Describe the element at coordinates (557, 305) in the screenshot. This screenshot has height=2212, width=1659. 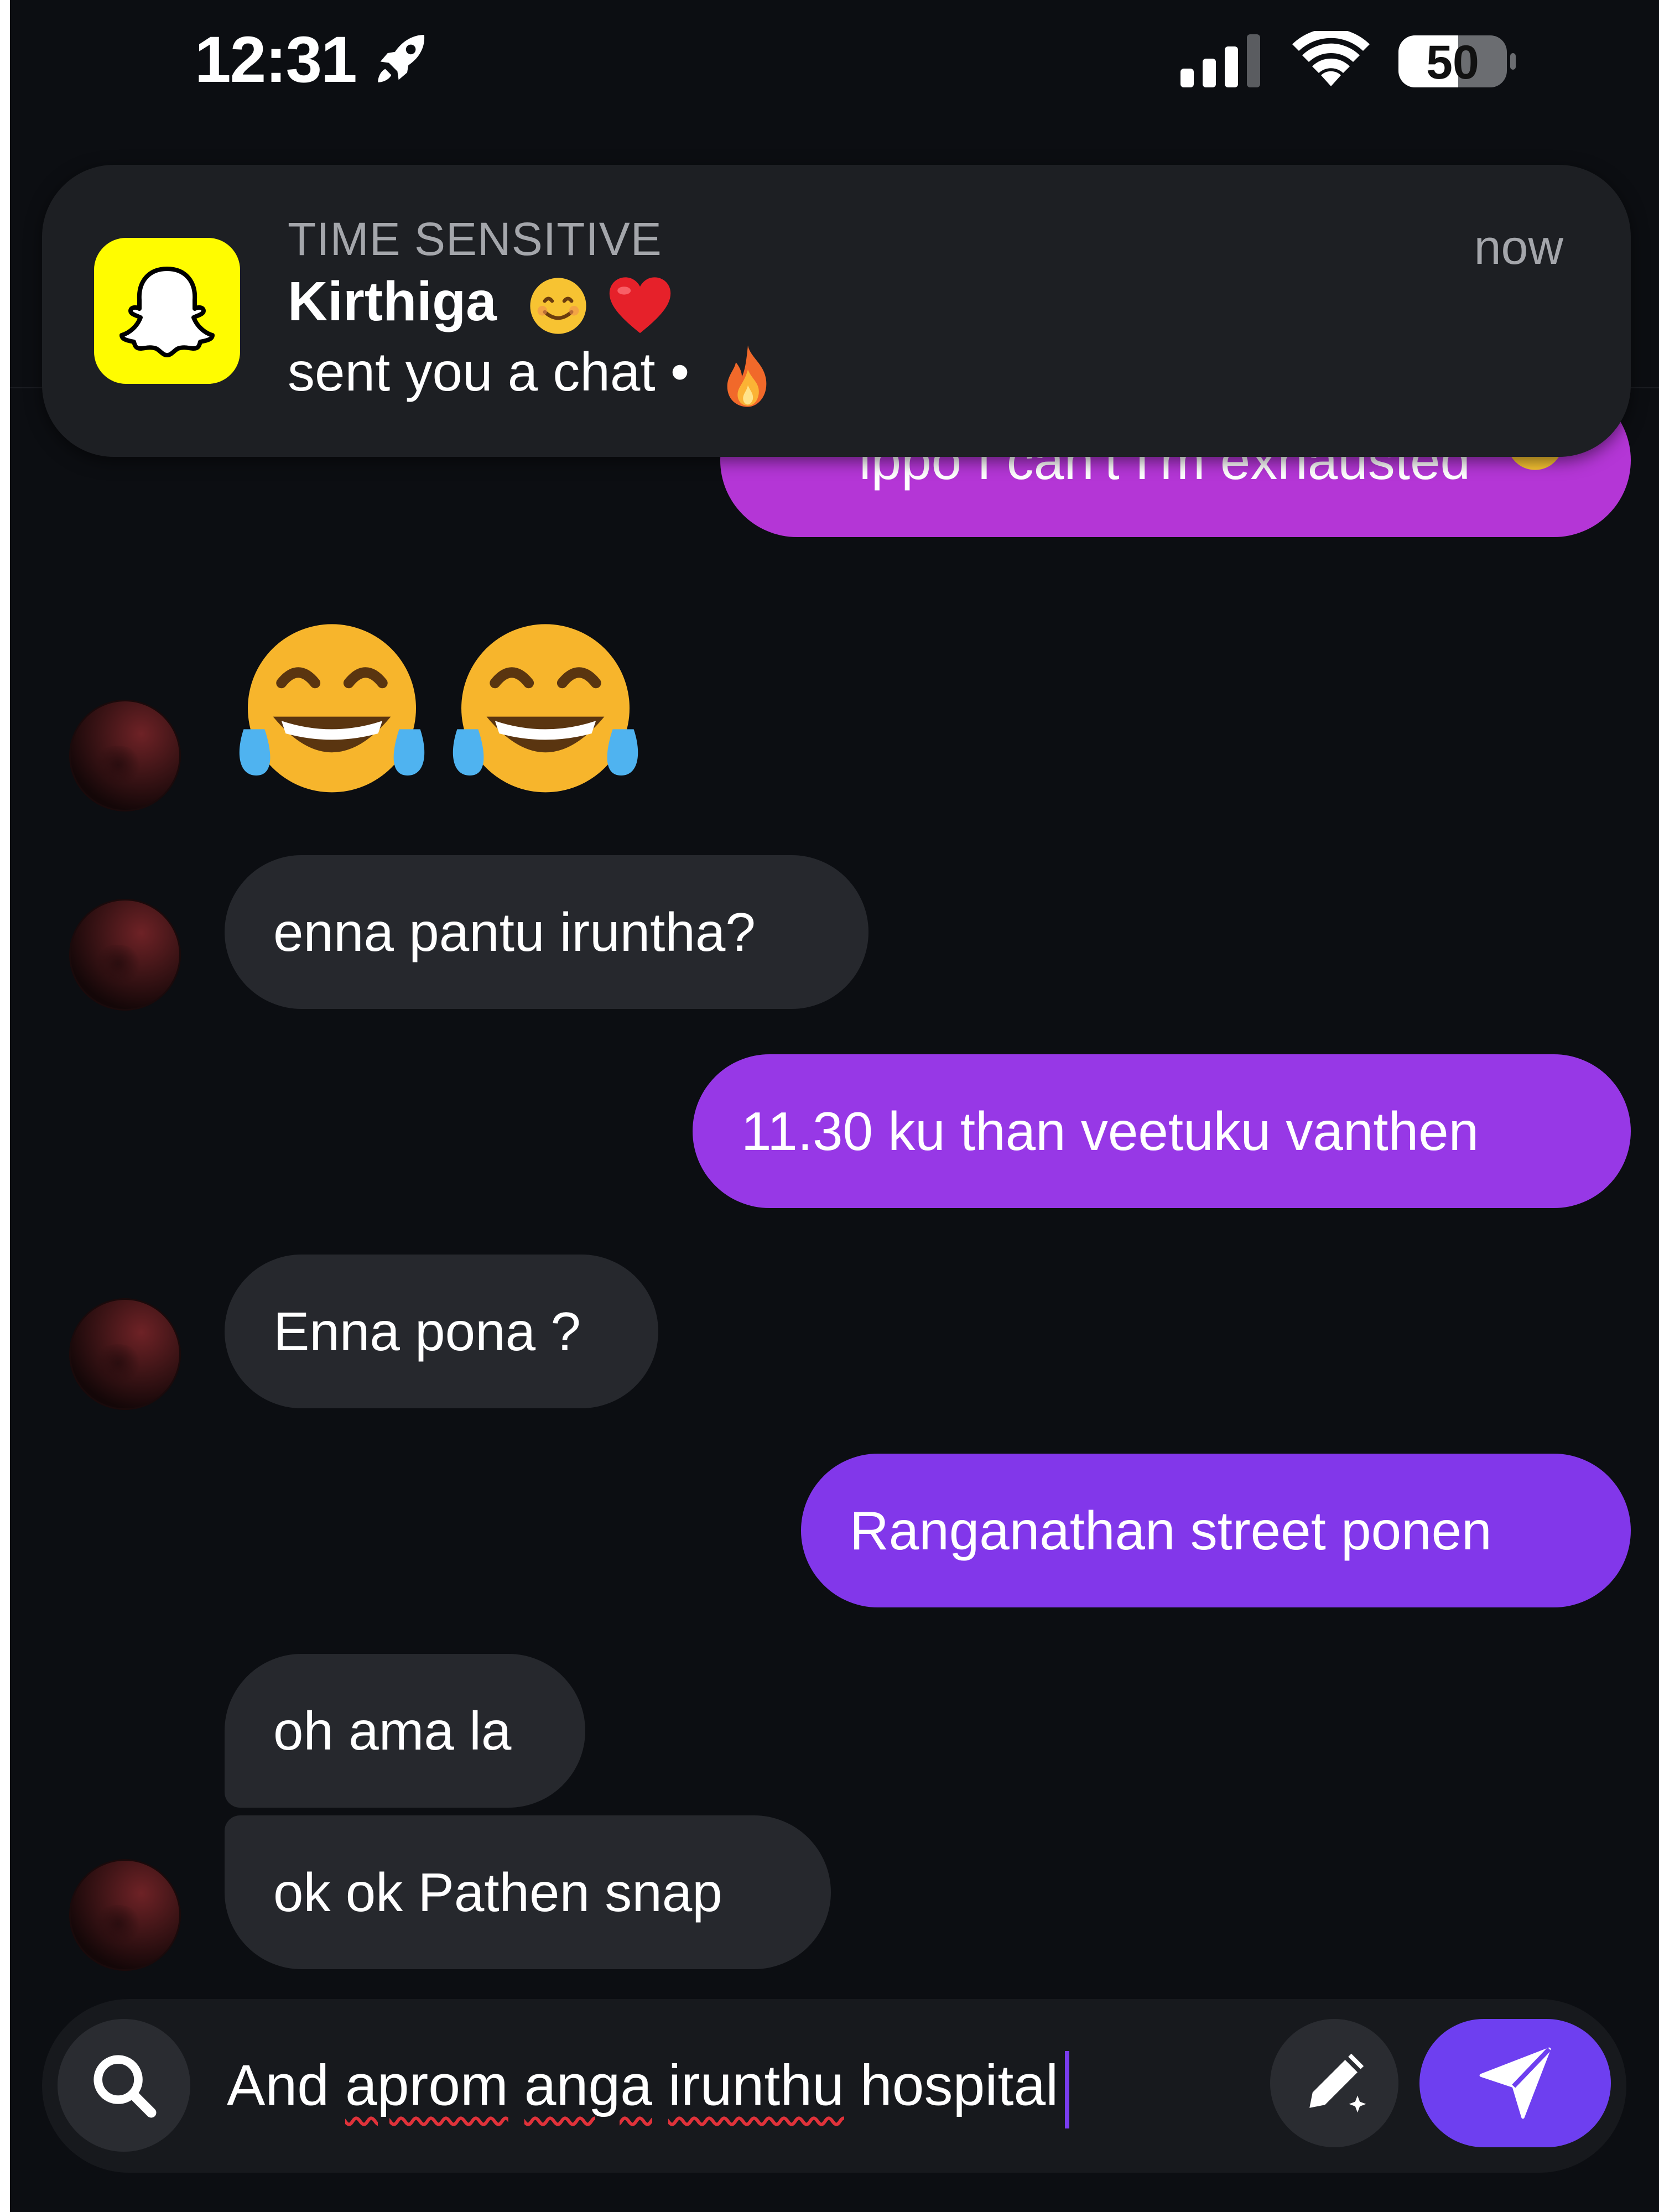
I see `smiling-face-emoji` at that location.